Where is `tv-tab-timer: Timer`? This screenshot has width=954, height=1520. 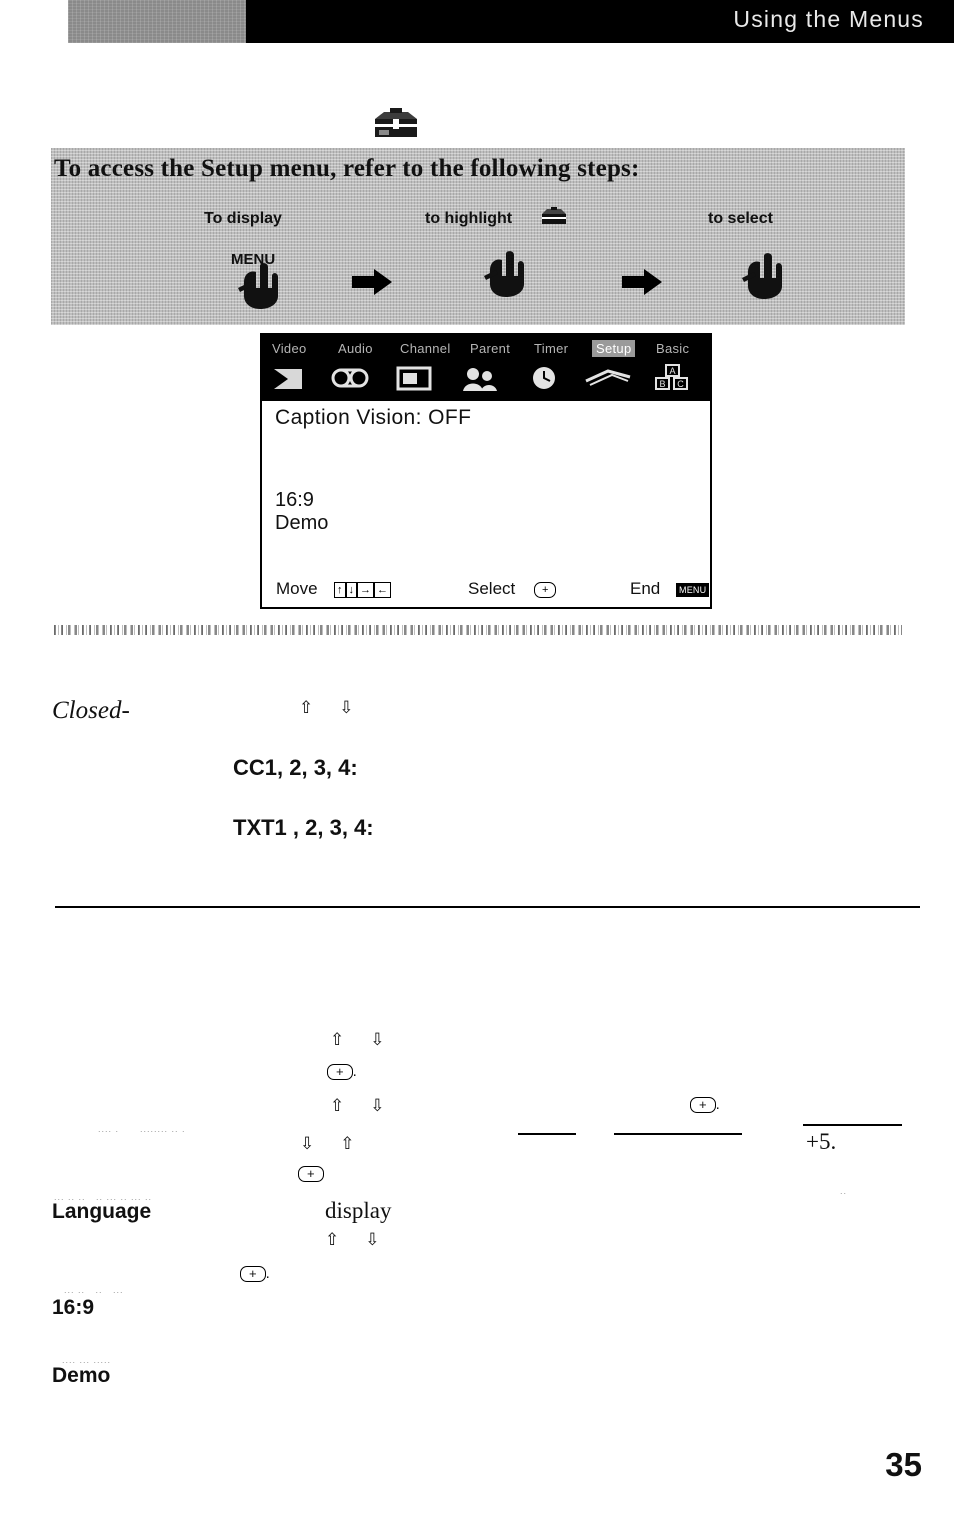 tv-tab-timer: Timer is located at coordinates (551, 348).